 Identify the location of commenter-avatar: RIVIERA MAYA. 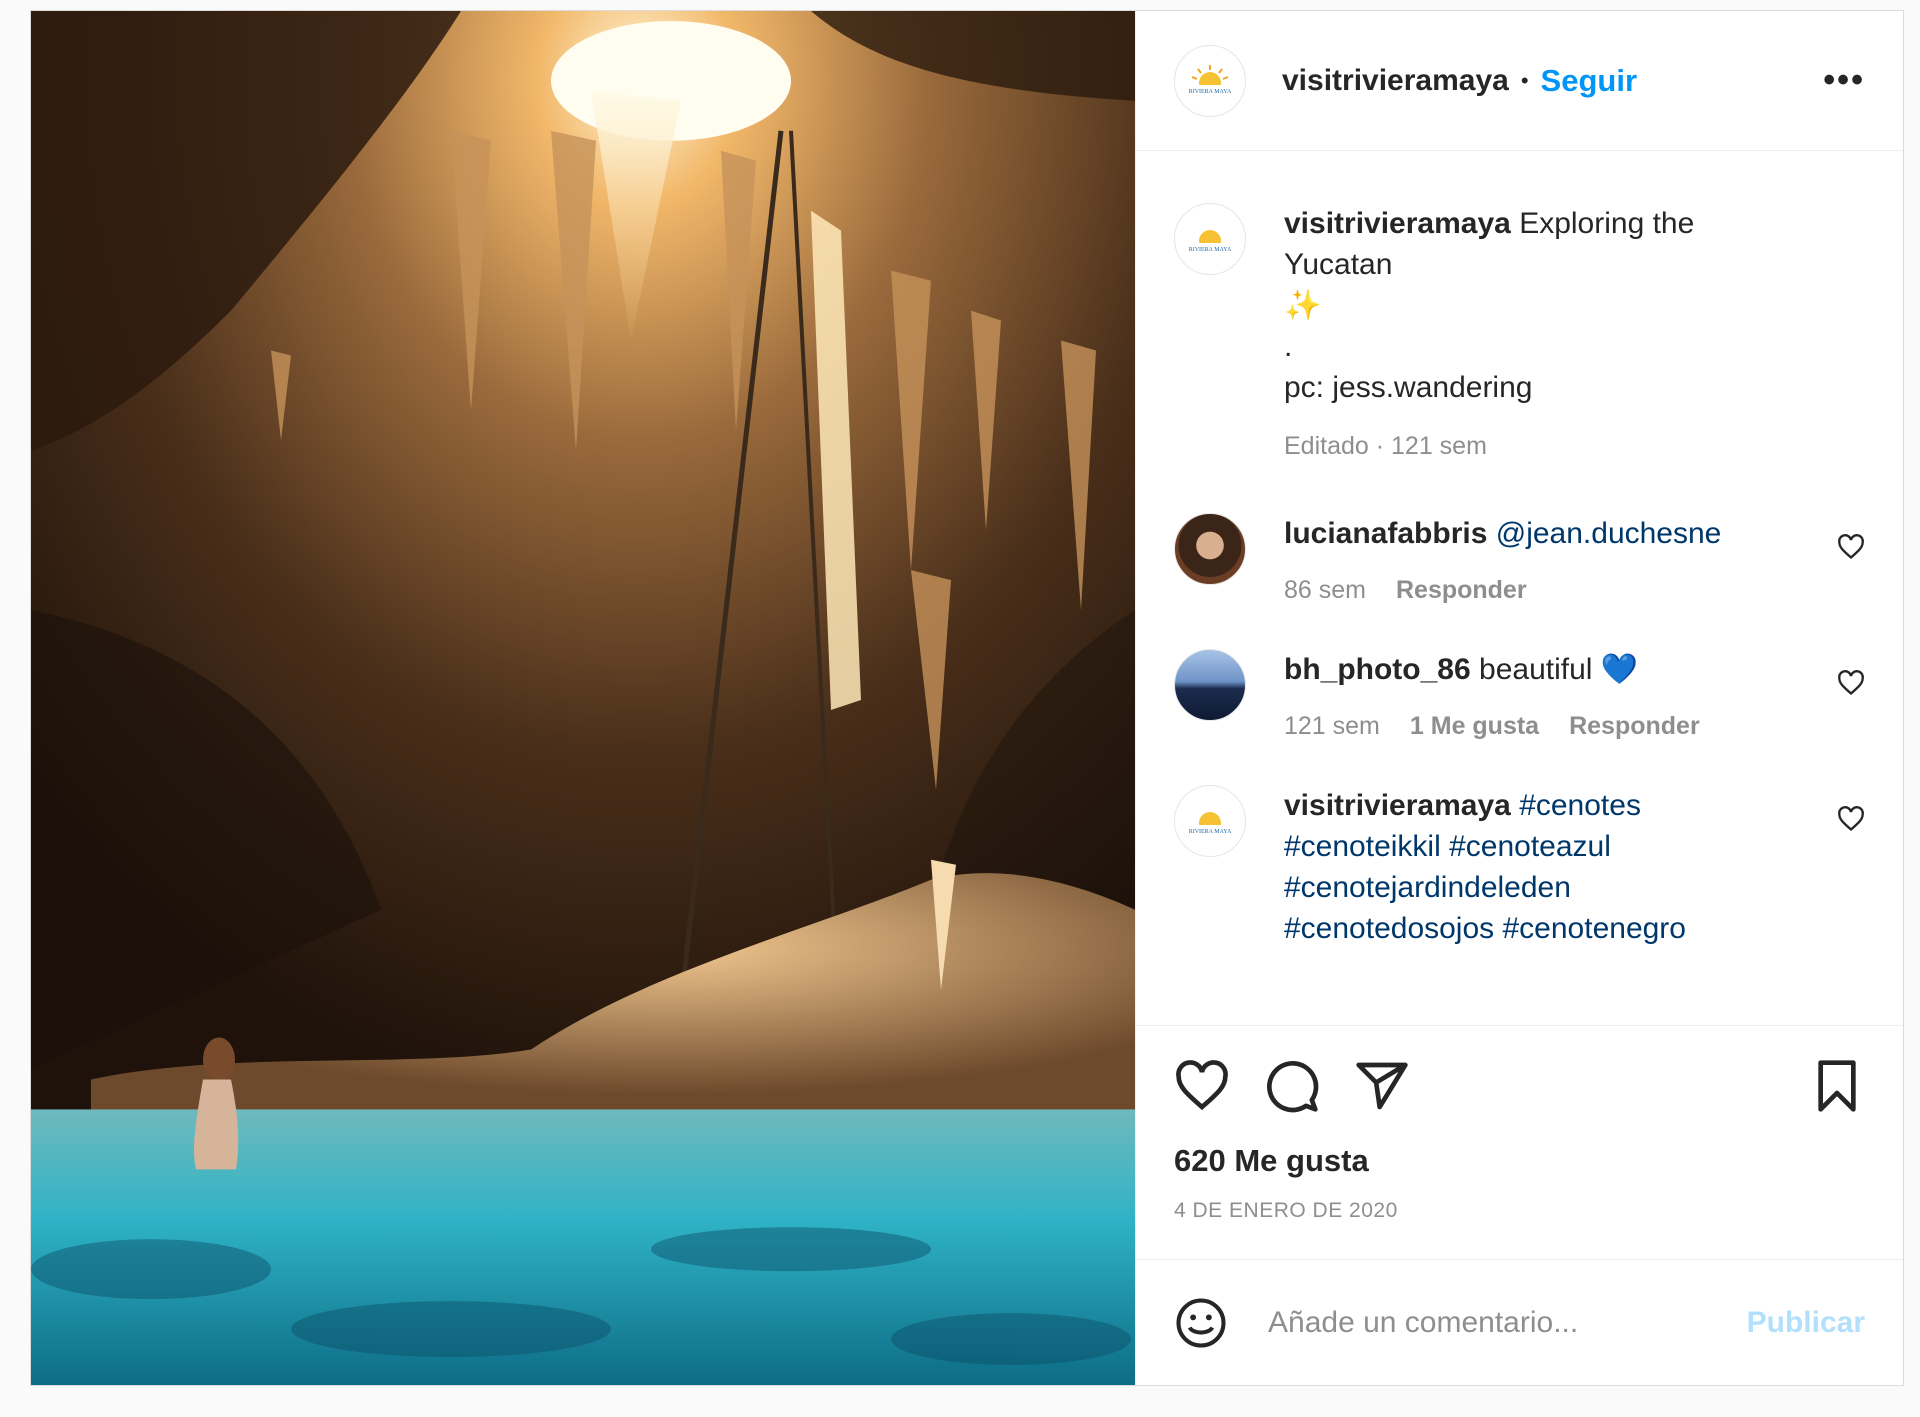
(1210, 821).